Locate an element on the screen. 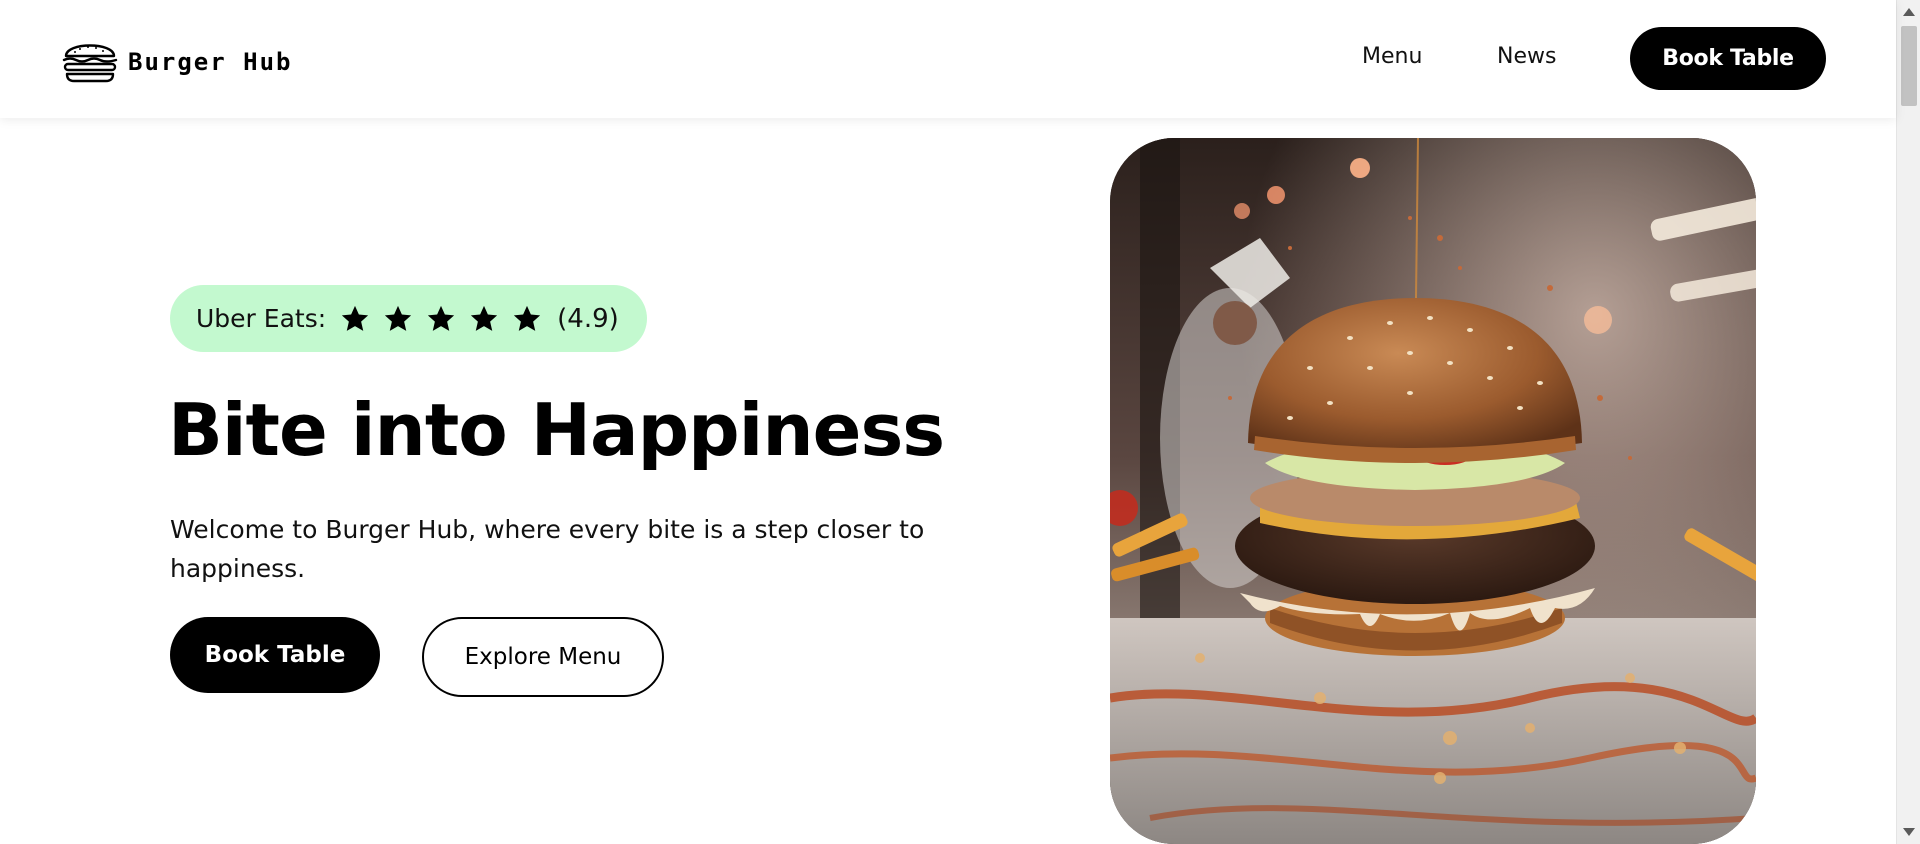 The height and width of the screenshot is (844, 1920). rating-badge: Uber Eats: (4.9) is located at coordinates (408, 318).